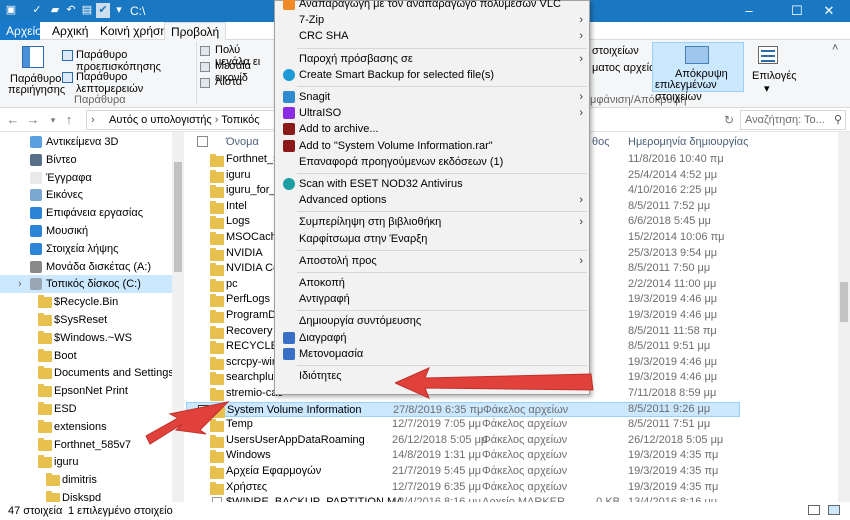 This screenshot has width=850, height=520. What do you see at coordinates (21, 31) in the screenshot?
I see `tab-file: Αρχείο` at bounding box center [21, 31].